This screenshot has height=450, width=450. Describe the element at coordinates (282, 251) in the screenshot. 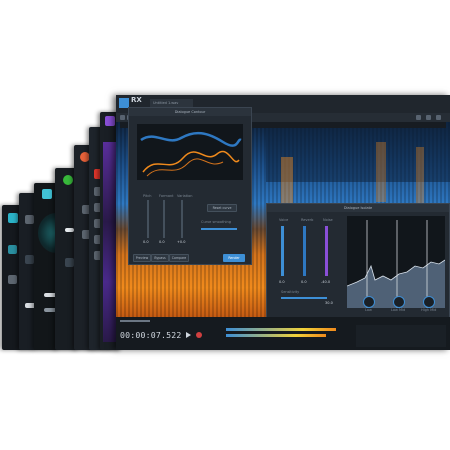

I see `voice-fader` at that location.